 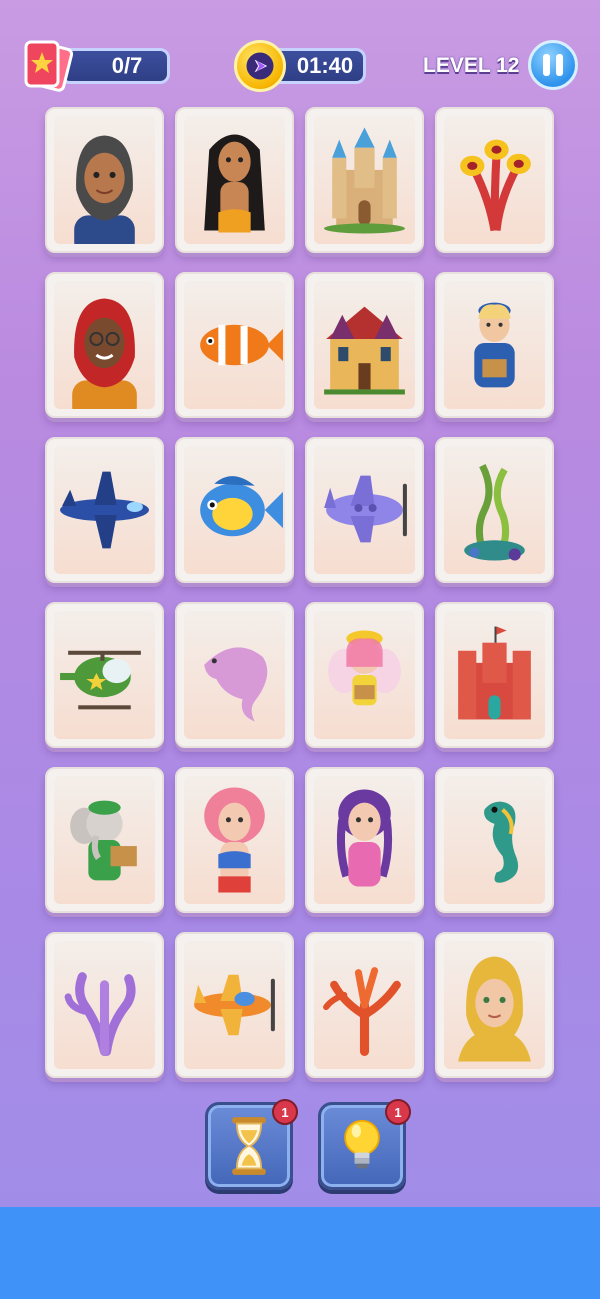 What do you see at coordinates (51, 66) in the screenshot?
I see `cards-icon` at bounding box center [51, 66].